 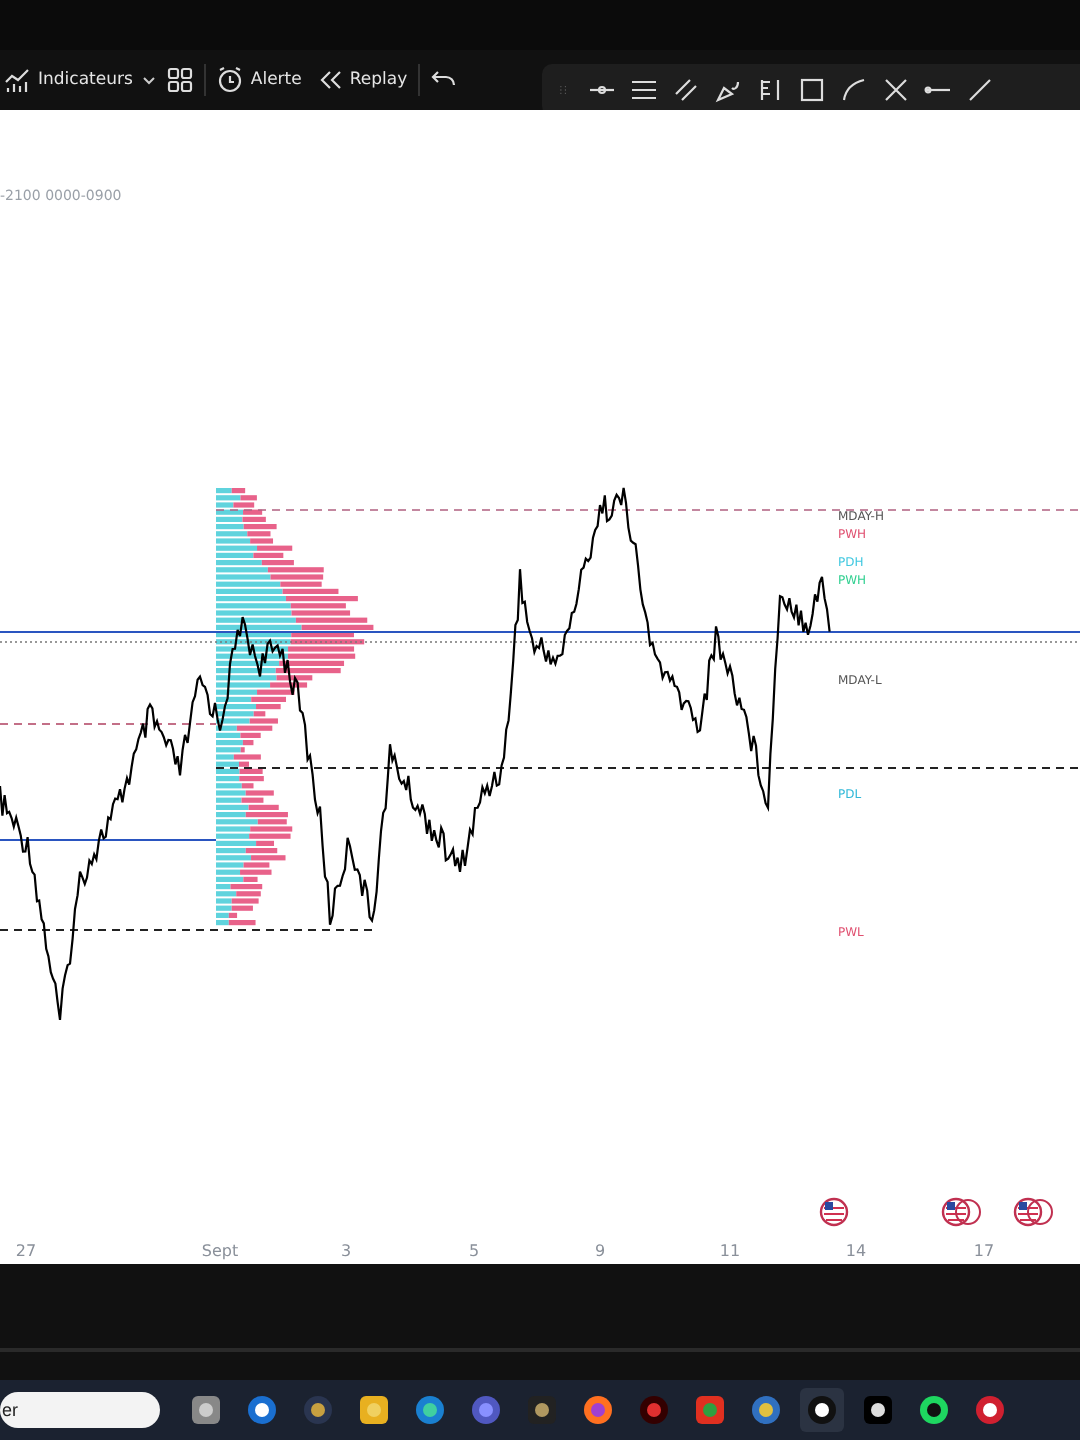 What do you see at coordinates (220, 1251) in the screenshot?
I see `axis-label: Sept` at bounding box center [220, 1251].